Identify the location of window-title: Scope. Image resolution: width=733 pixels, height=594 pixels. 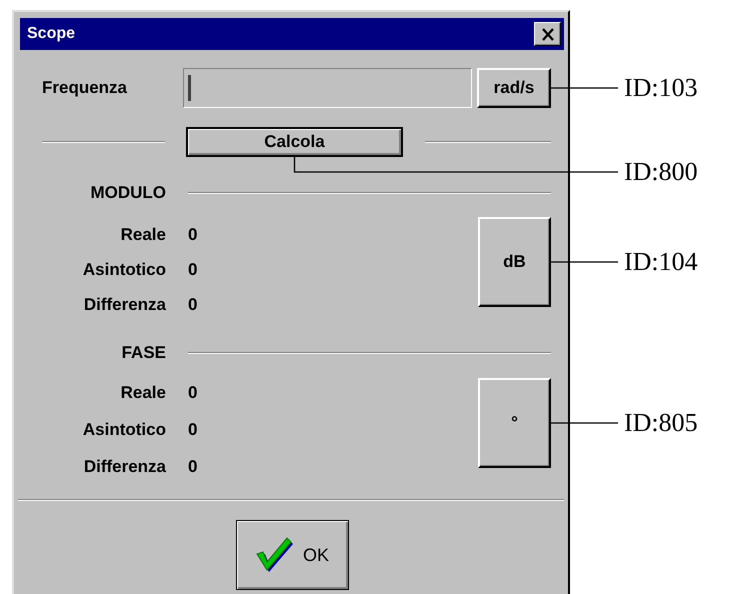
(51, 34).